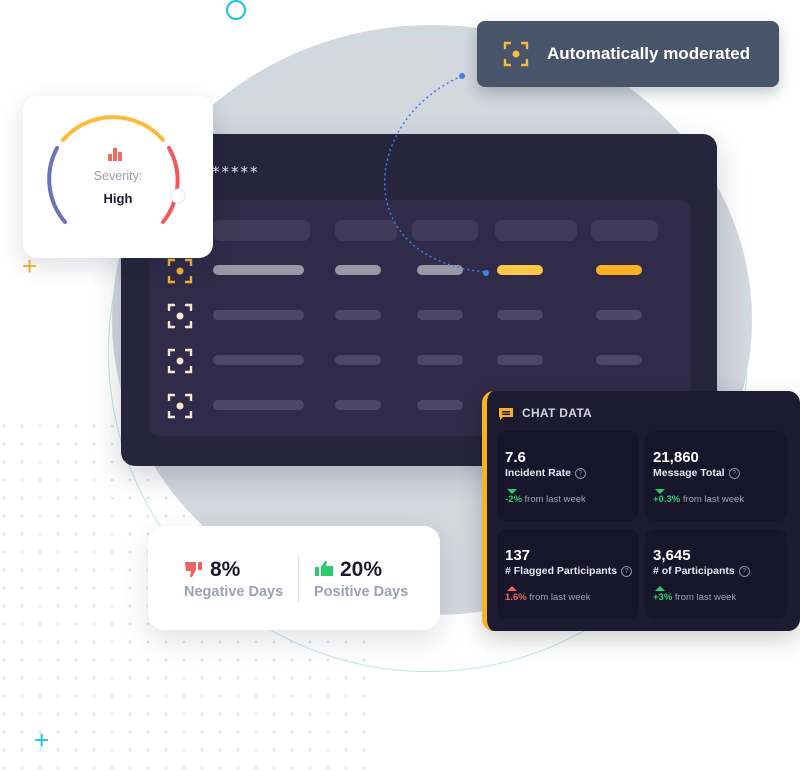 The image size is (800, 771). I want to click on toast-text: Automatically moderated, so click(649, 53).